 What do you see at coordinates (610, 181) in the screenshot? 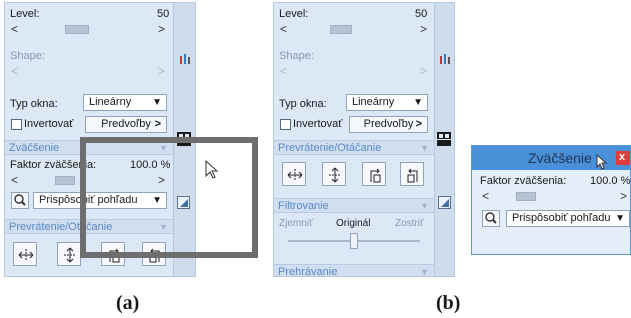
I see `zoom-factor-value: 100.0 %` at bounding box center [610, 181].